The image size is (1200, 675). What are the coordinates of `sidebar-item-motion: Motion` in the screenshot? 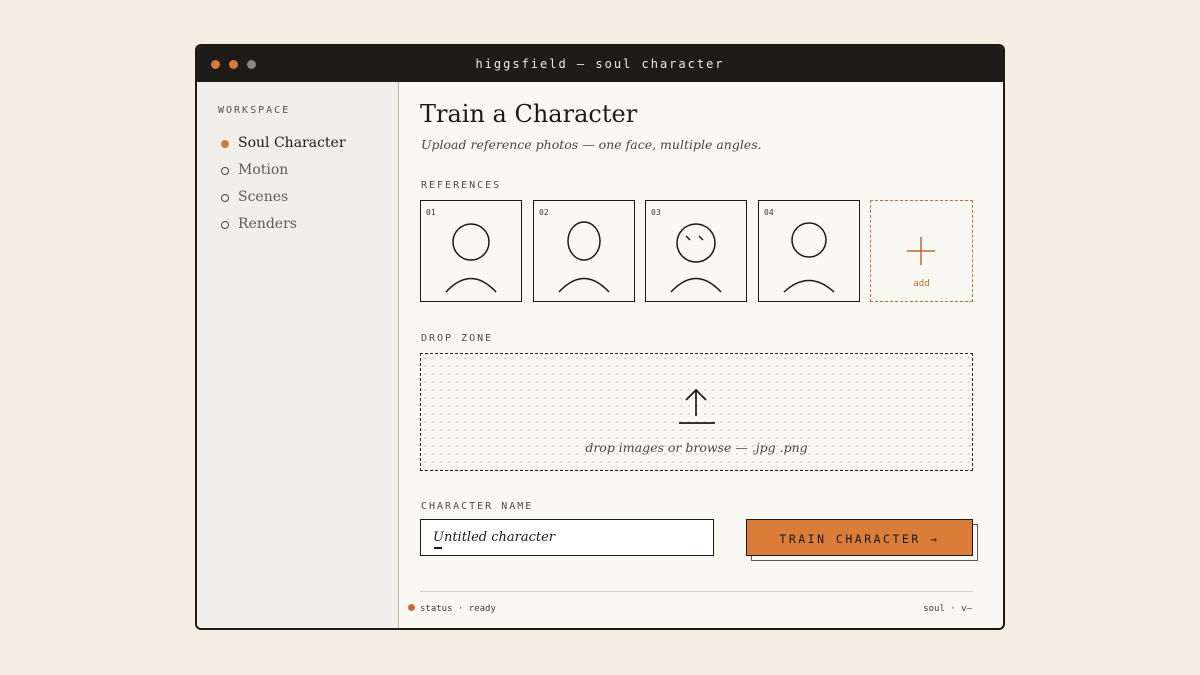 It's located at (301, 172).